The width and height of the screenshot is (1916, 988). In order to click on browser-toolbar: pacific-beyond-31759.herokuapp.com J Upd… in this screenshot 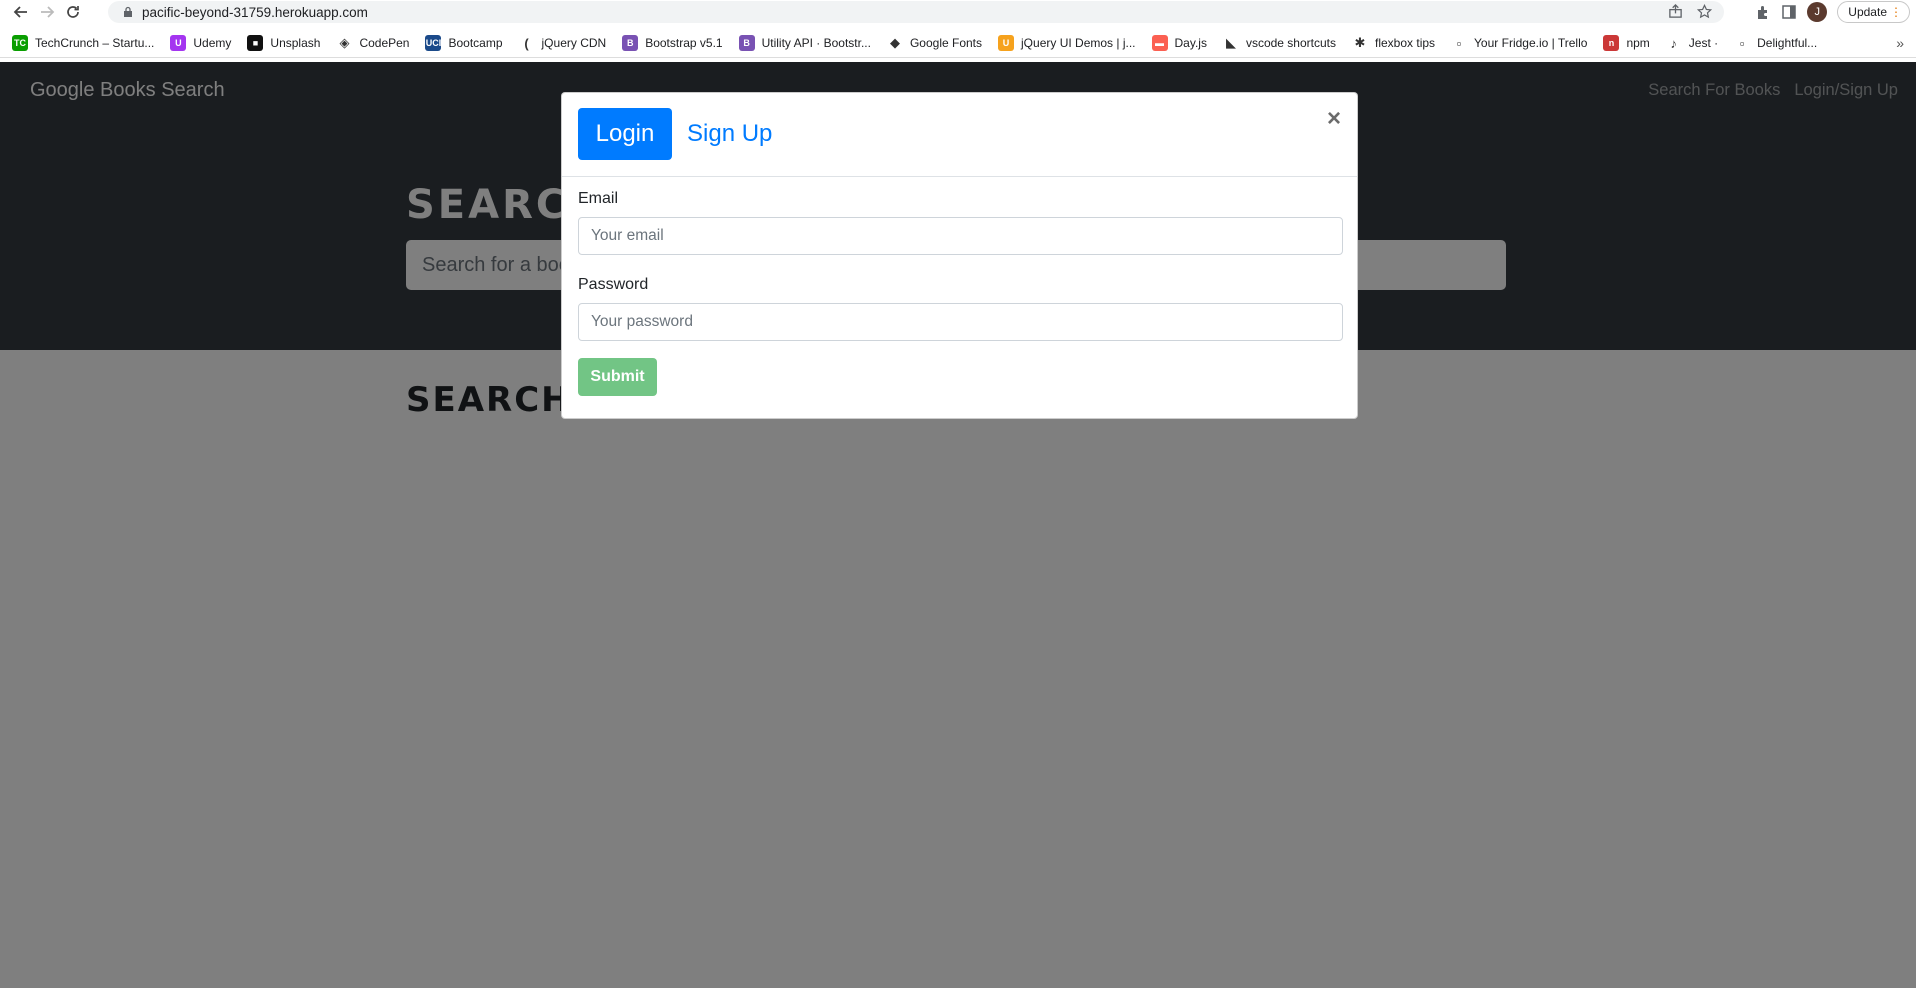, I will do `click(958, 12)`.